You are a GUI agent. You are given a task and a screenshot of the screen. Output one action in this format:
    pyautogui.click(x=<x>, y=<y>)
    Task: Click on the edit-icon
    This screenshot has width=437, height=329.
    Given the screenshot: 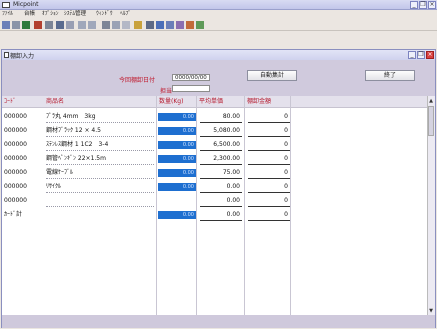 What is the action you would take?
    pyautogui.click(x=38, y=25)
    